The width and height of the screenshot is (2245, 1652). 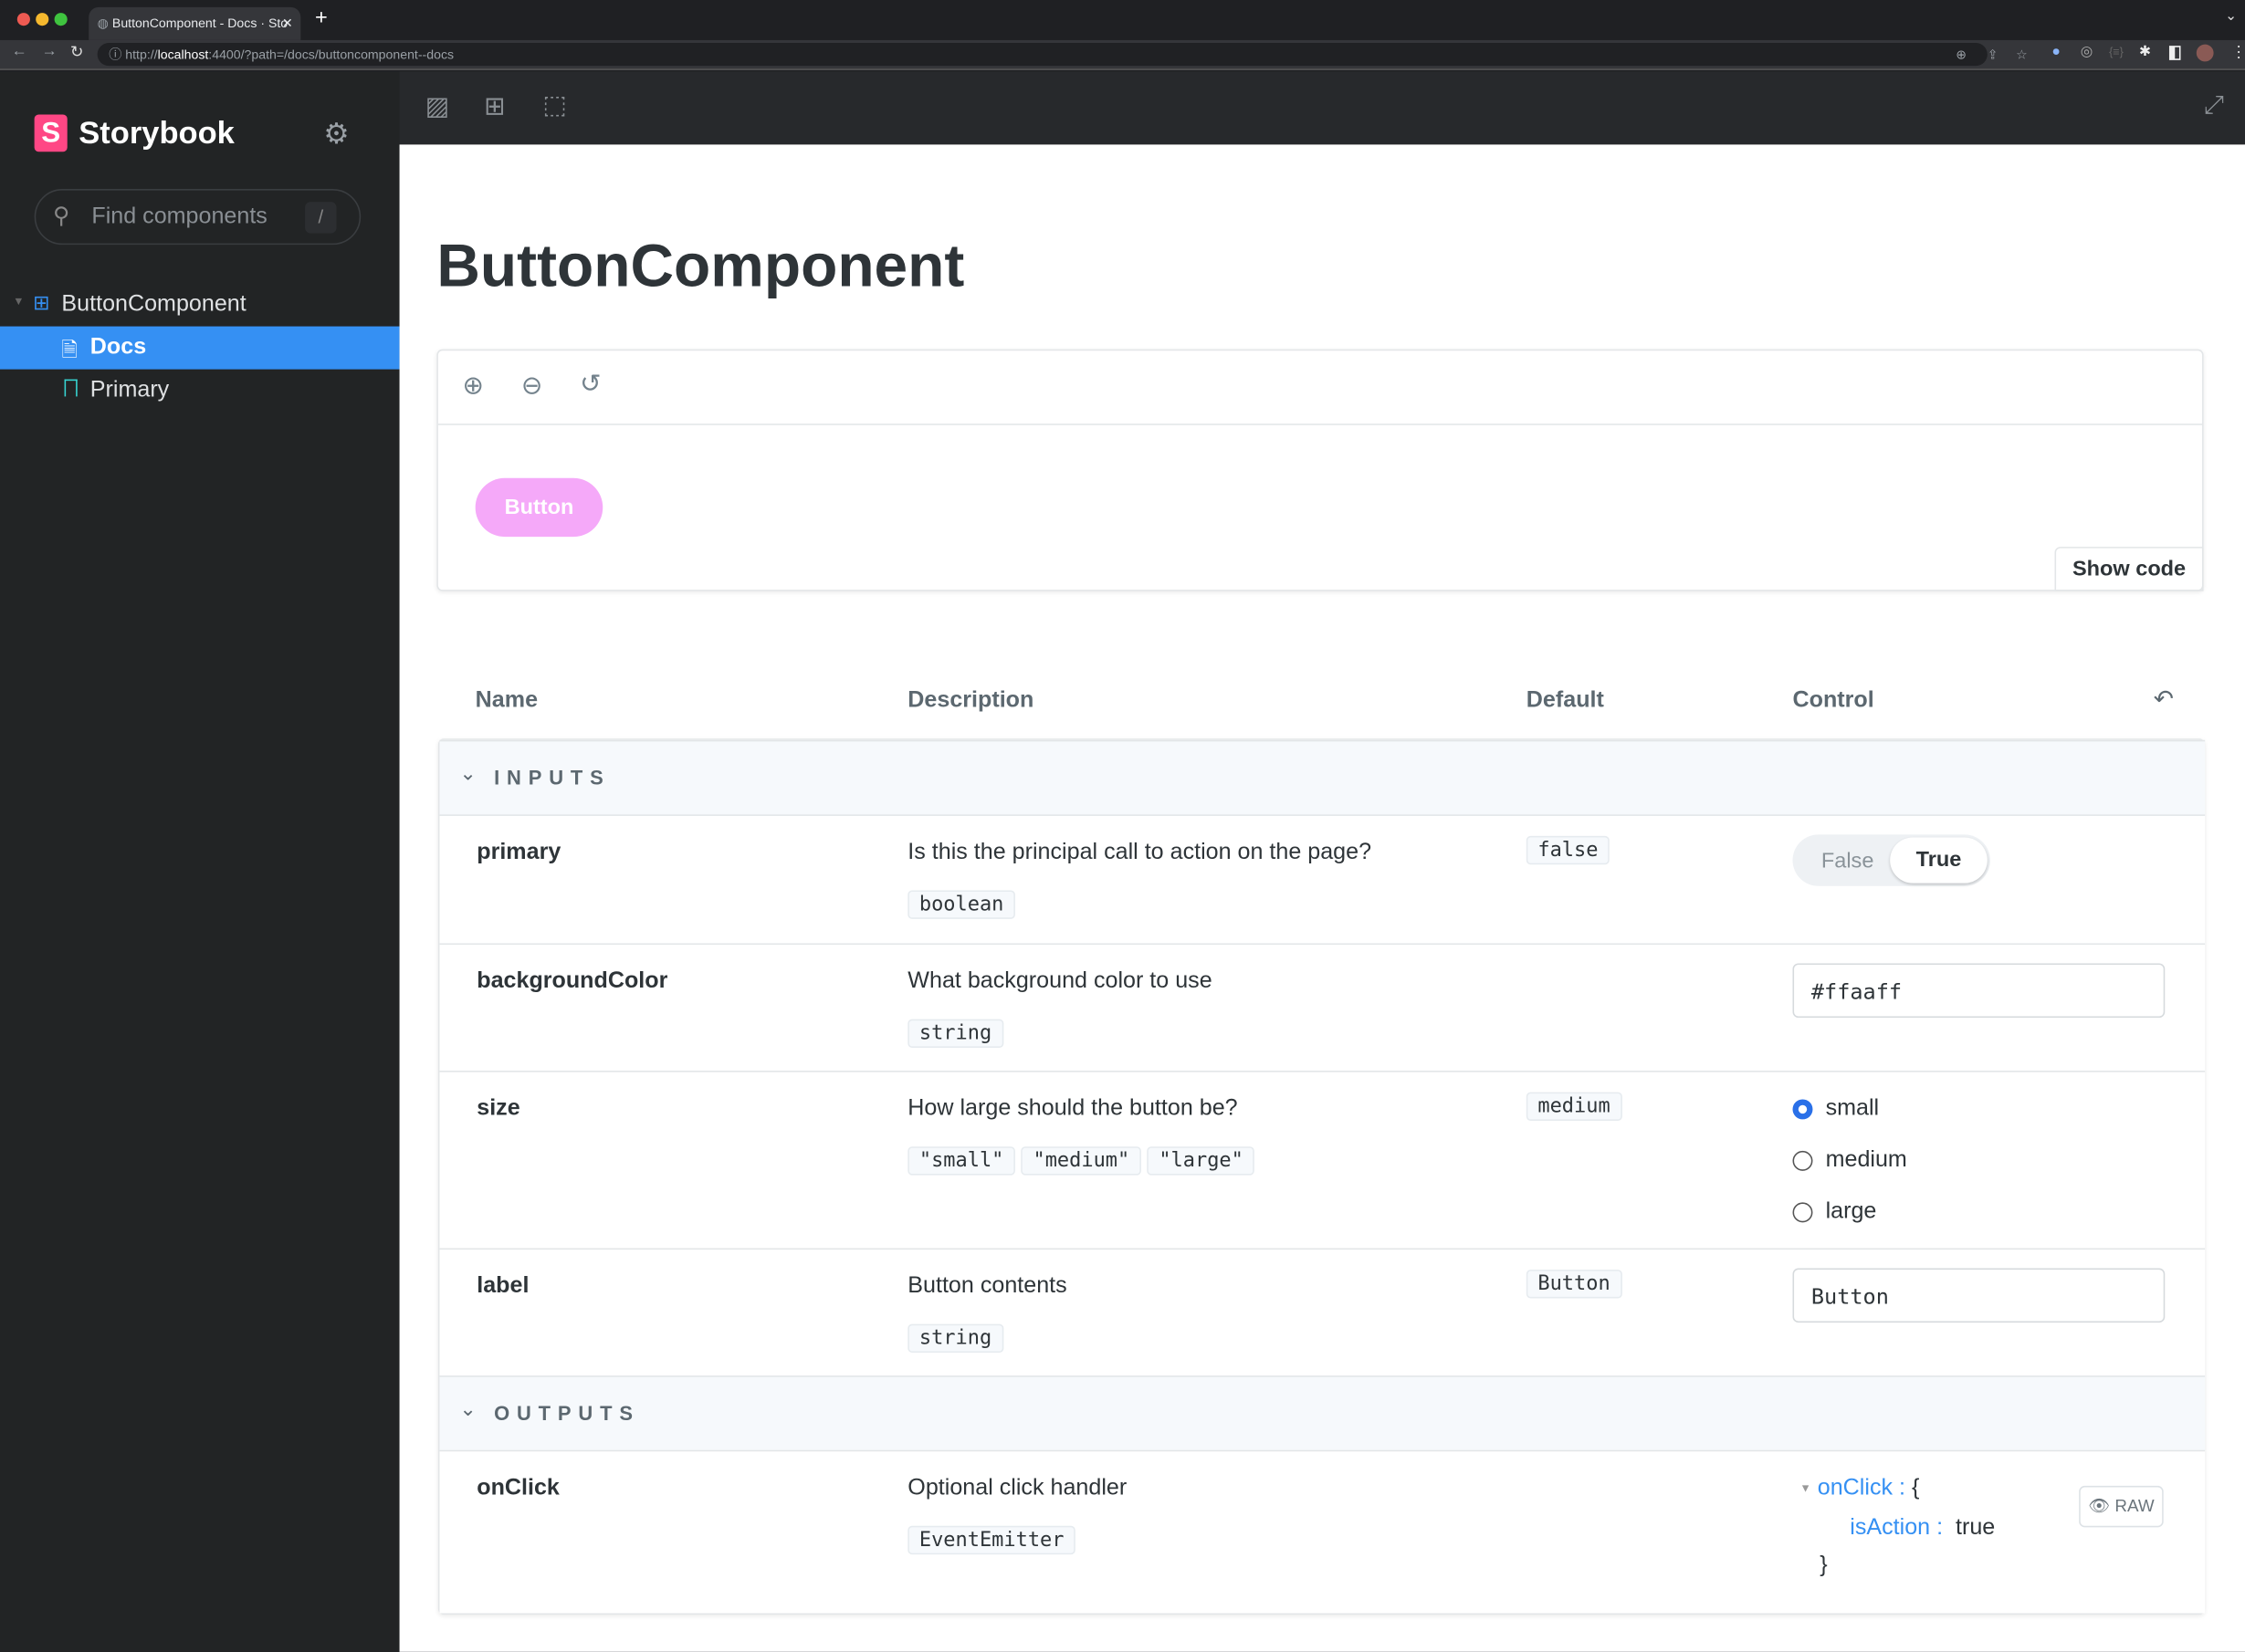 I want to click on raw-toggle-button: 👁 RAW, so click(x=2121, y=1506).